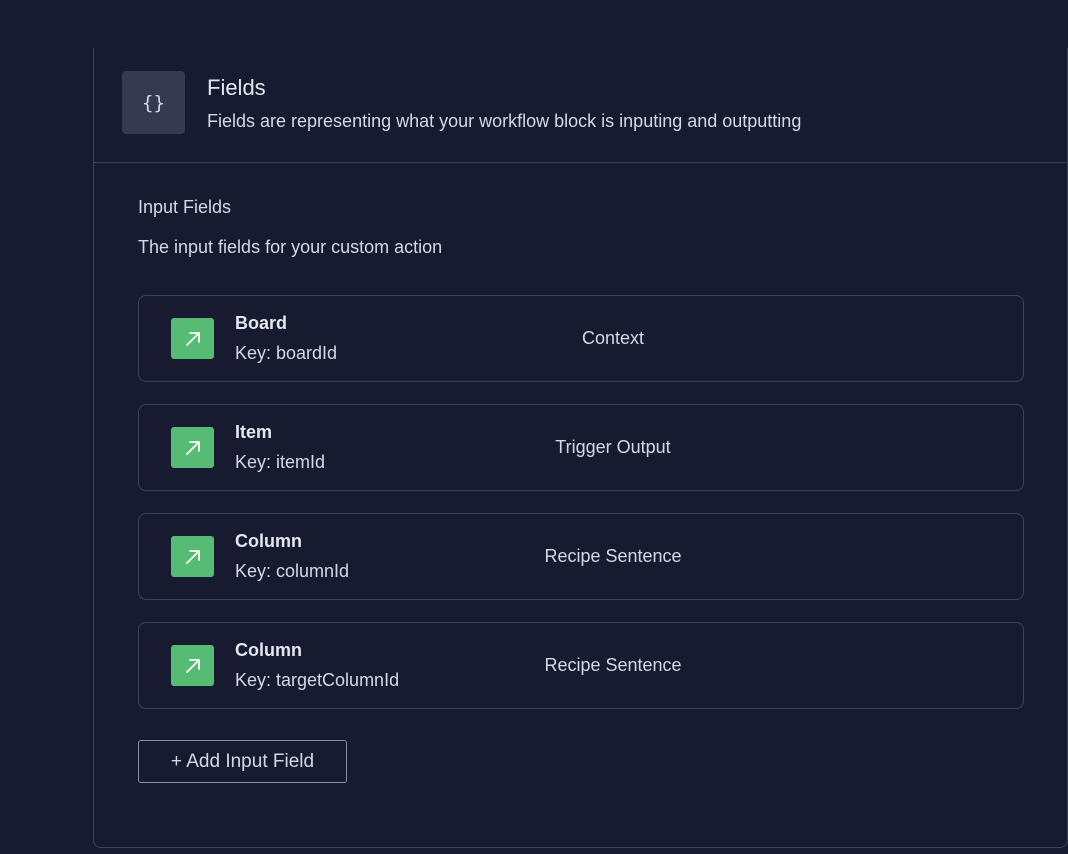 This screenshot has width=1068, height=854. What do you see at coordinates (280, 462) in the screenshot?
I see `field-key: Key: itemId` at bounding box center [280, 462].